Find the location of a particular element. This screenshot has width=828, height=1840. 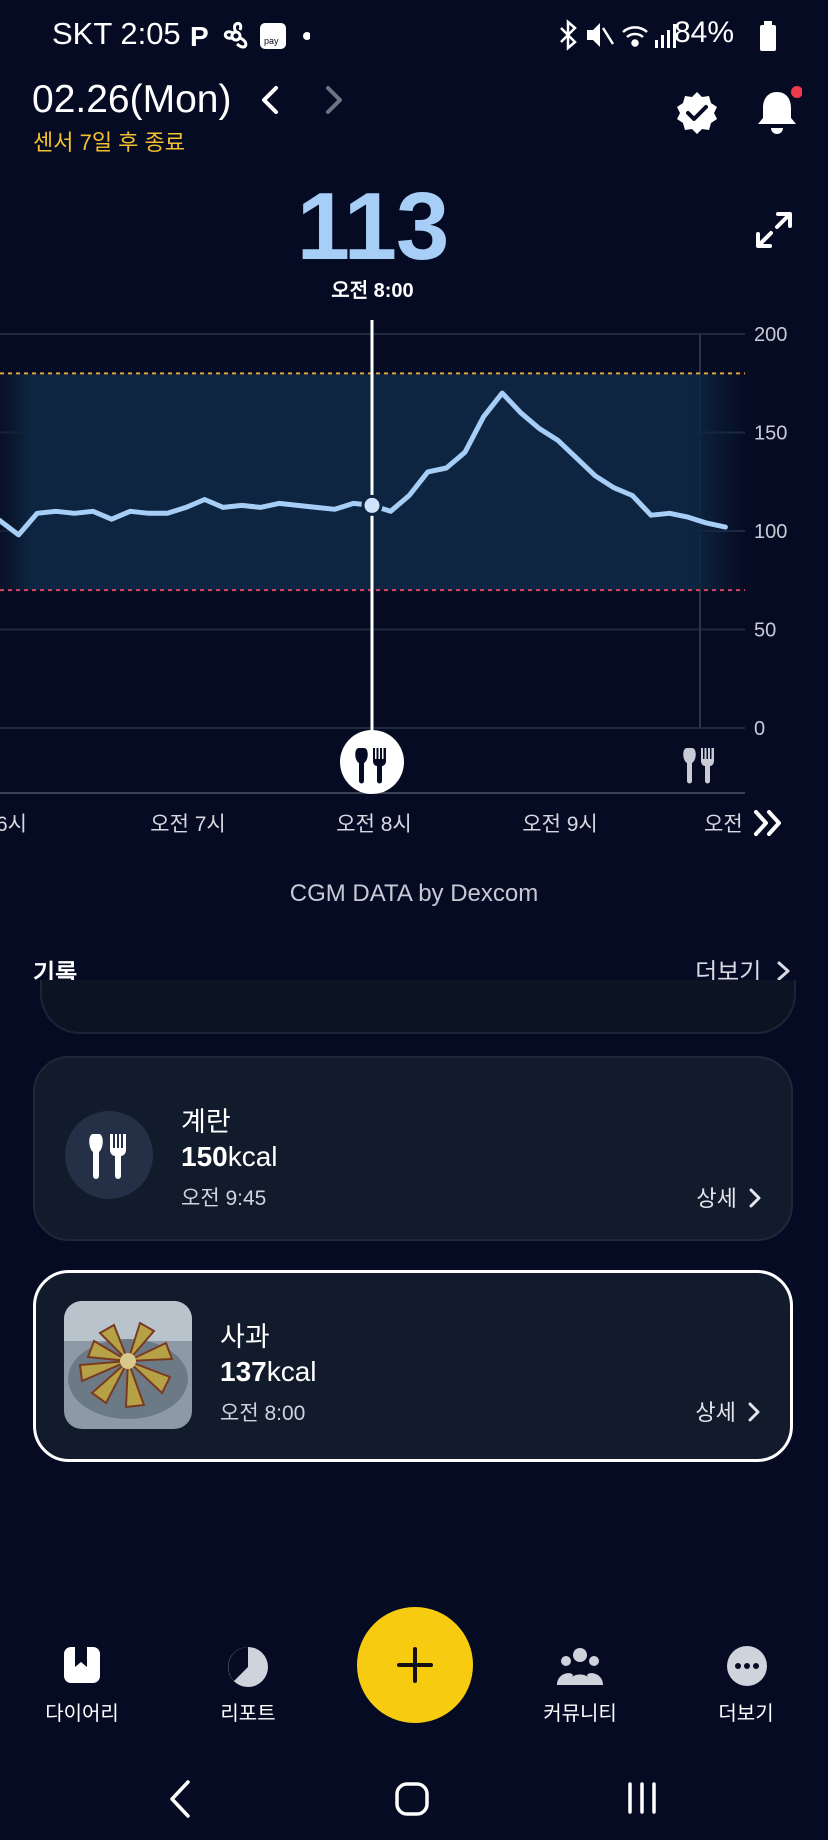

meal-marker is located at coordinates (698, 766).